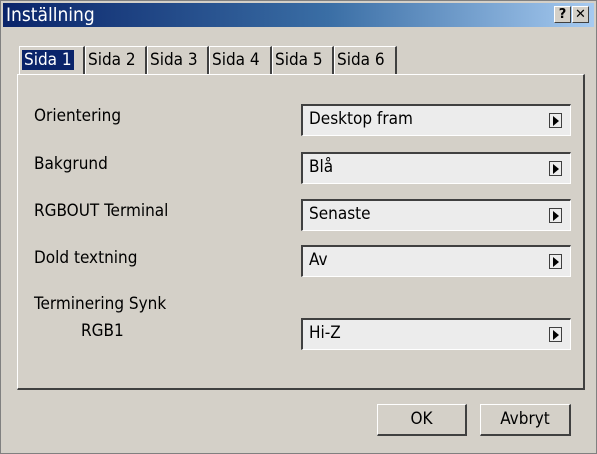  I want to click on tab-label: Sida 6, so click(361, 60).